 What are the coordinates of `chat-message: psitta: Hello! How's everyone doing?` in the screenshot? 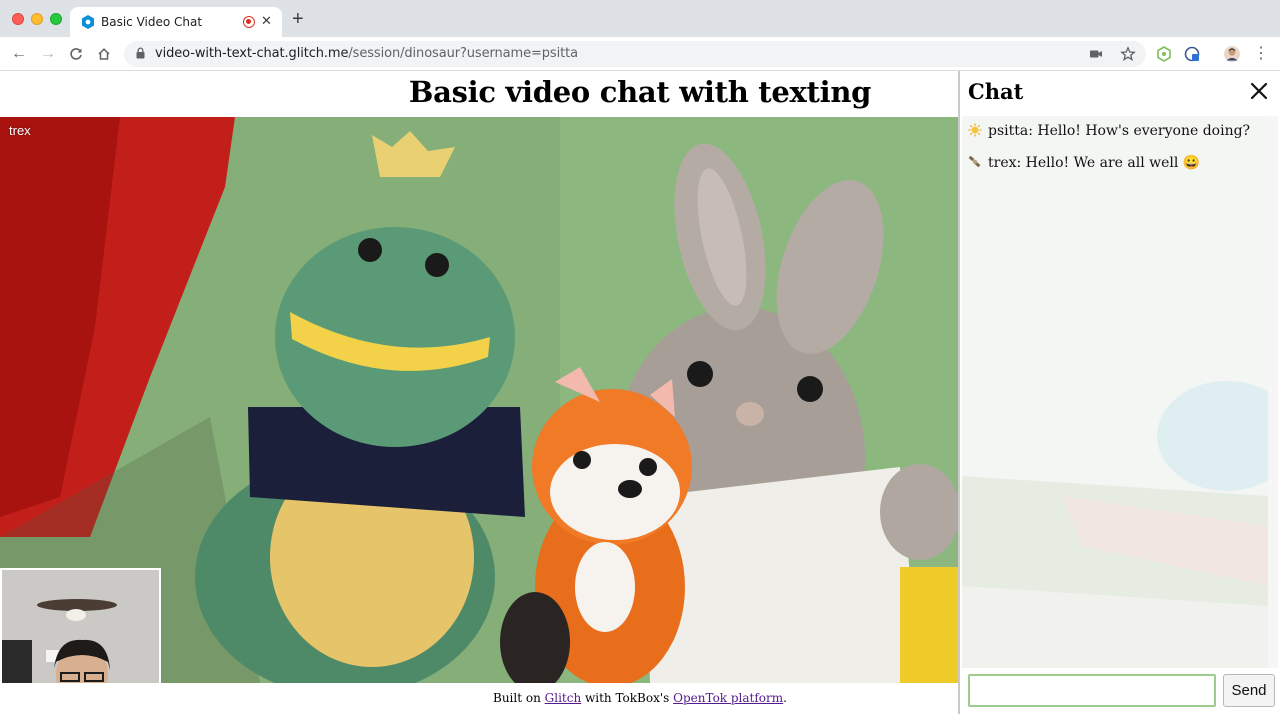 It's located at (1109, 131).